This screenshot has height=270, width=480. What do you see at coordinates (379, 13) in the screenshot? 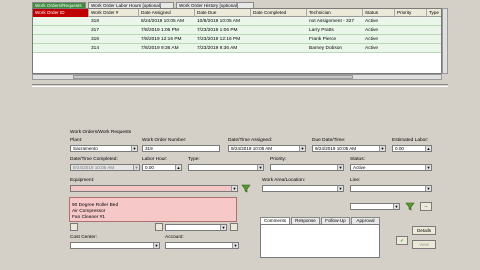
I see `col-status: Status` at bounding box center [379, 13].